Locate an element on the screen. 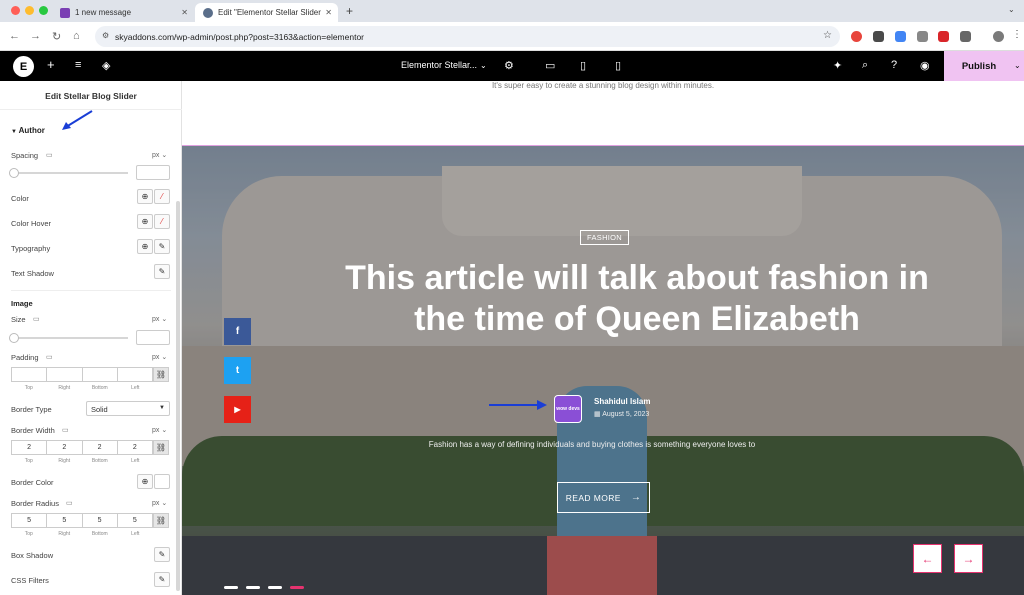  padding-unit-select: px ⌄ is located at coordinates (159, 357).